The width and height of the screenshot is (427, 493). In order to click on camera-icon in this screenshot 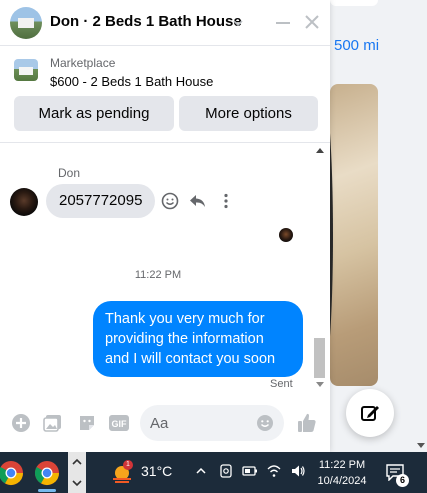, I will do `click(226, 471)`.